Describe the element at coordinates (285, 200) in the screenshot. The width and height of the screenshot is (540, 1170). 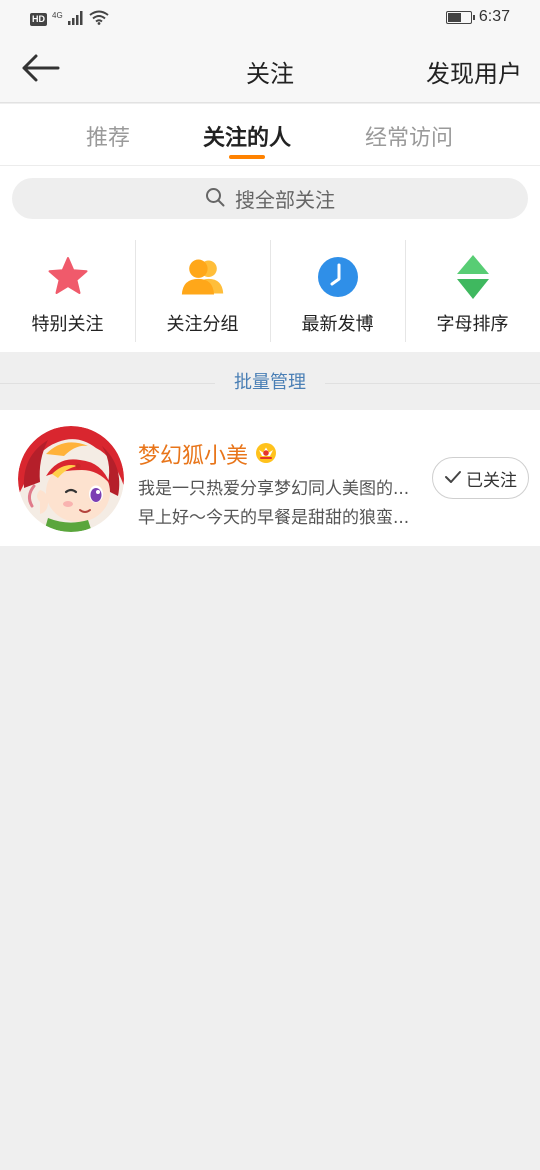
I see `search-placeholder: 搜全部关注` at that location.